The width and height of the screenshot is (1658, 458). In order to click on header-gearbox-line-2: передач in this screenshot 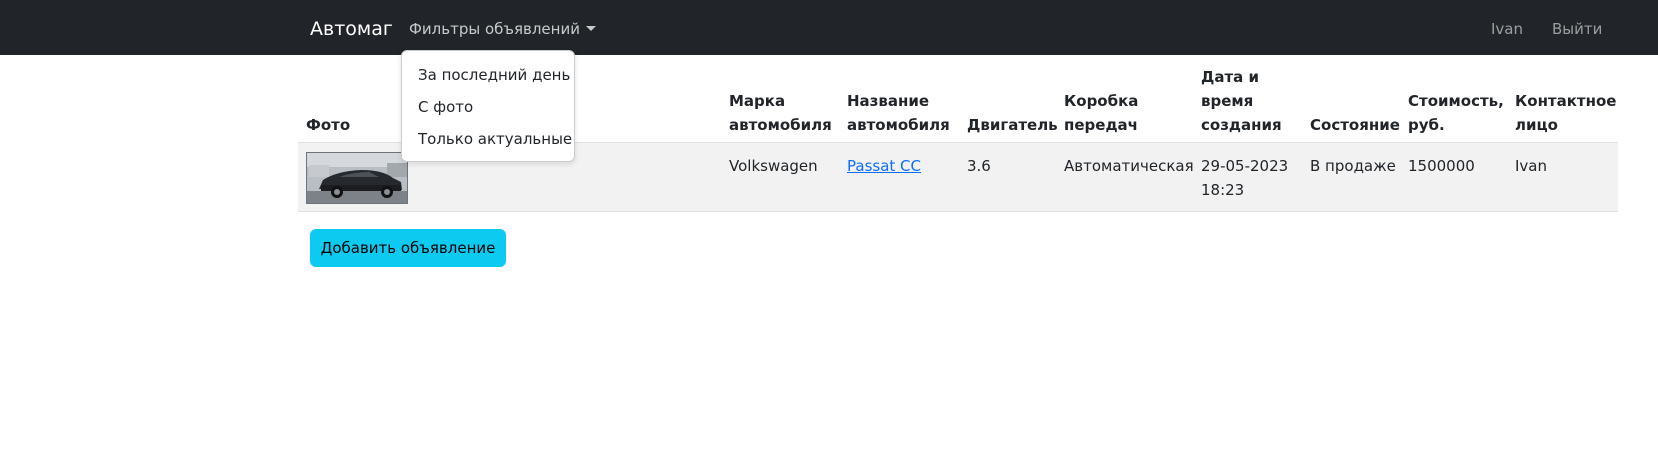, I will do `click(1101, 125)`.